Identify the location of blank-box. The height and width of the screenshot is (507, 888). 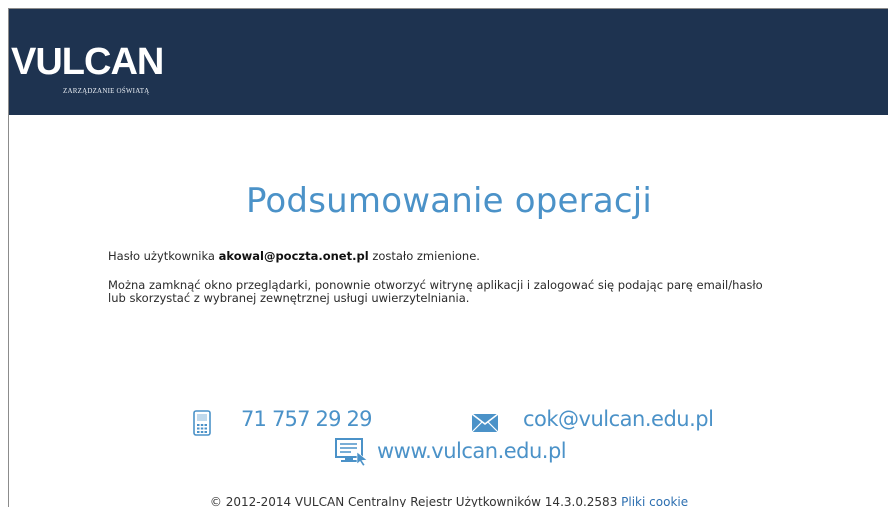
(515, 256).